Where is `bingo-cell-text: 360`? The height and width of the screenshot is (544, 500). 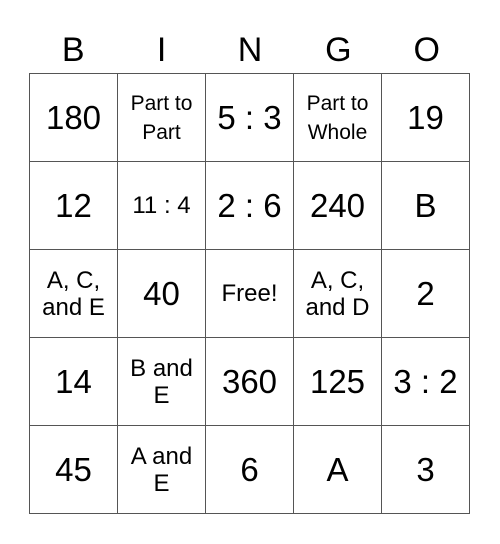
bingo-cell-text: 360 is located at coordinates (249, 381).